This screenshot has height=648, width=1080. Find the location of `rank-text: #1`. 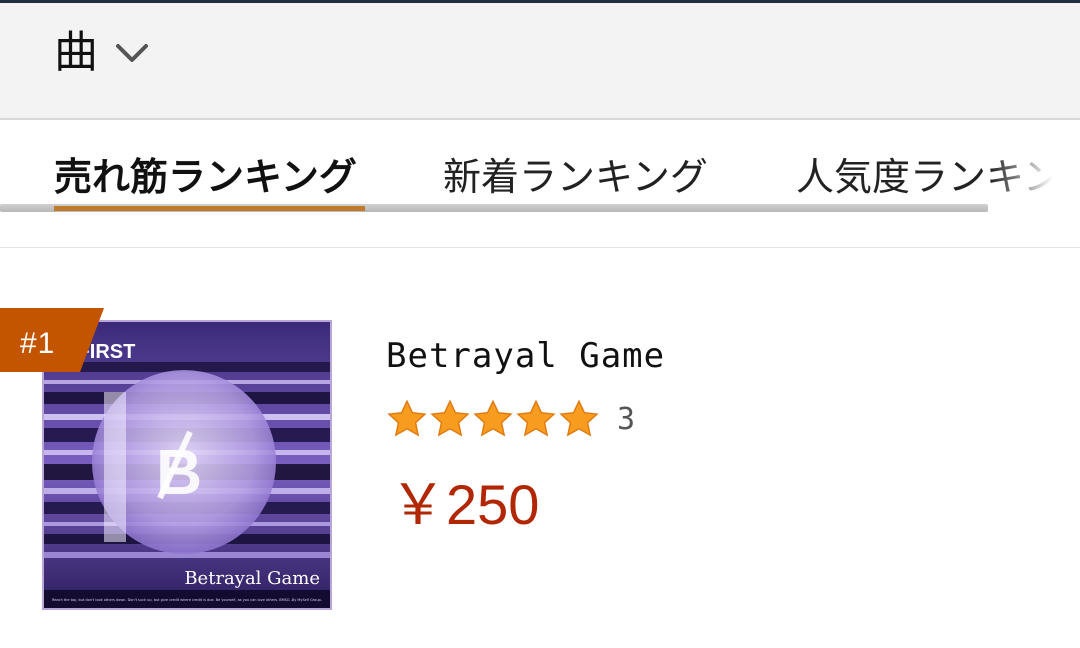

rank-text: #1 is located at coordinates (38, 343).